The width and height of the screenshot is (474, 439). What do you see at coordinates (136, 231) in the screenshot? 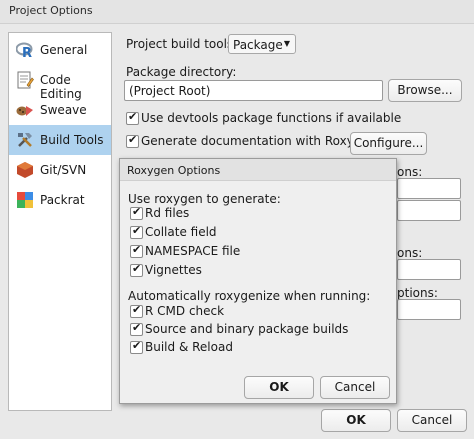
I see `collate-field-checkbox` at bounding box center [136, 231].